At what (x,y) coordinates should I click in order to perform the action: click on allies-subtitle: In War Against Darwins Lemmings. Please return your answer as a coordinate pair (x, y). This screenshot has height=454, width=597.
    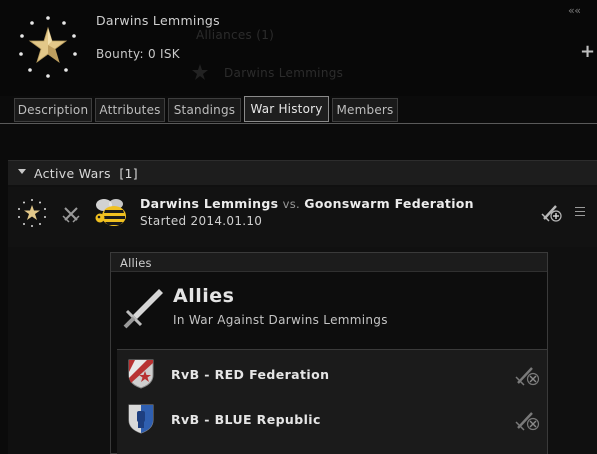
    Looking at the image, I should click on (280, 320).